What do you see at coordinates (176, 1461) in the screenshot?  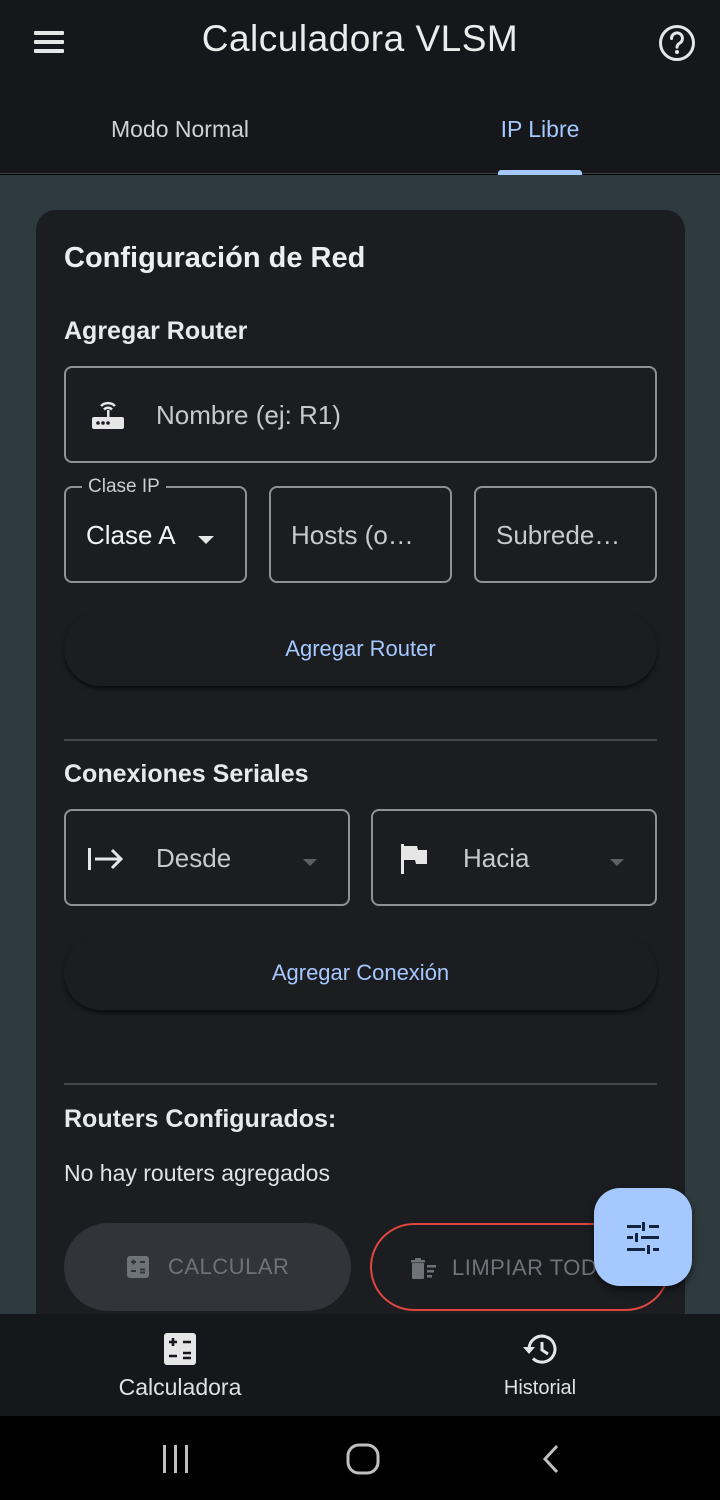 I see `recent-apps-icon` at bounding box center [176, 1461].